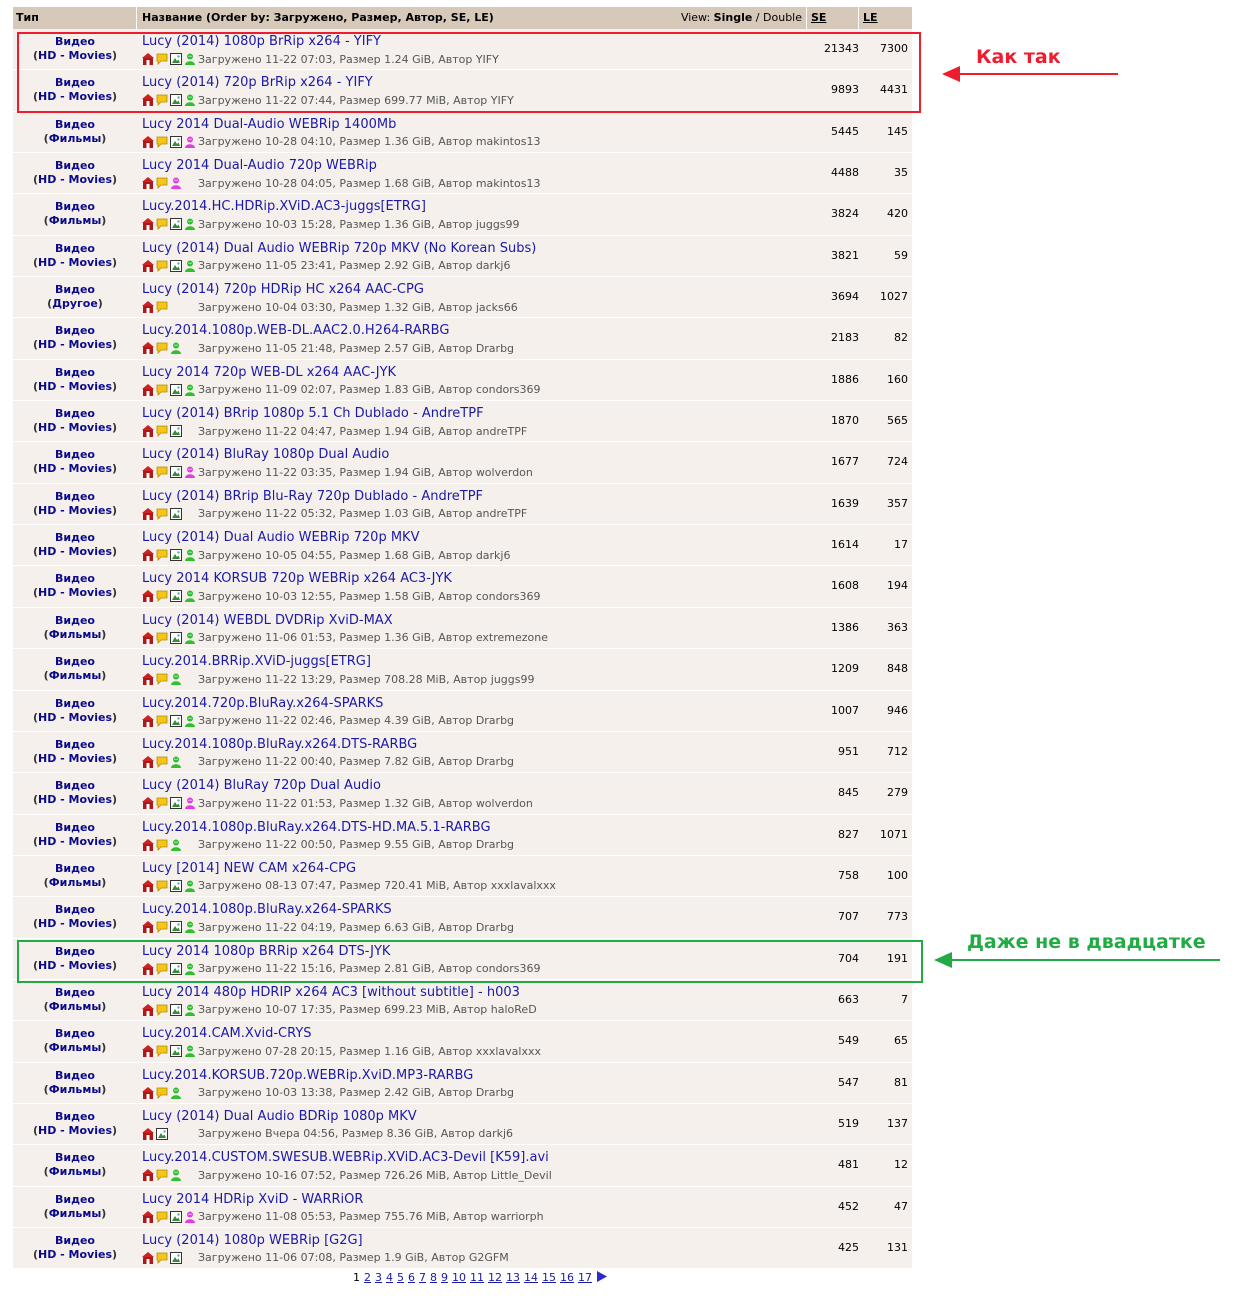 The image size is (1236, 1296). What do you see at coordinates (444, 1277) in the screenshot?
I see `pager-page-link: 9` at bounding box center [444, 1277].